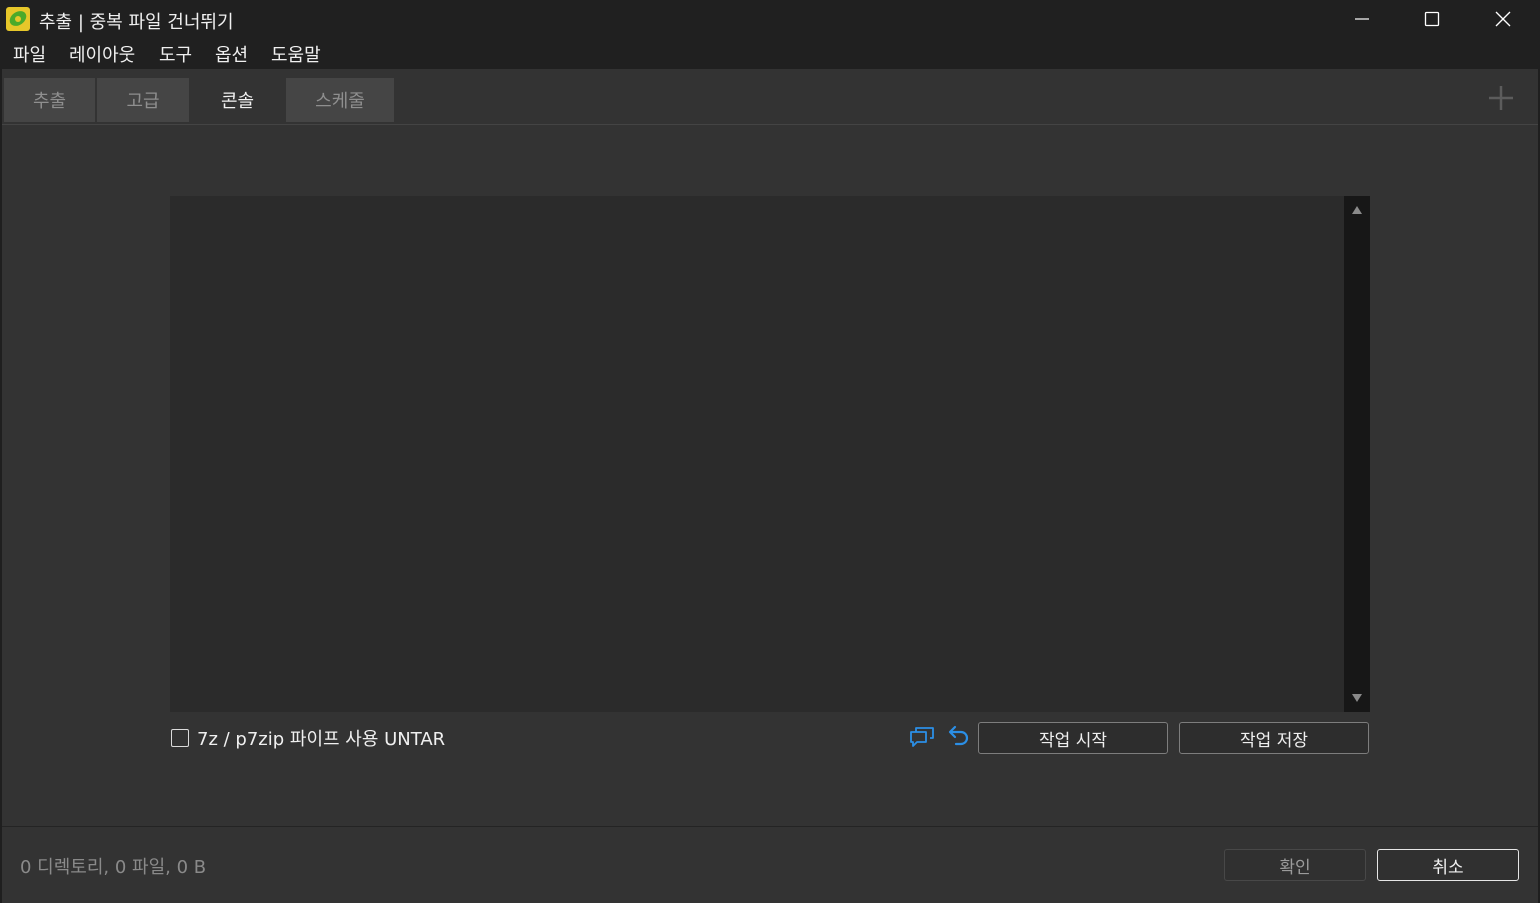 Image resolution: width=1540 pixels, height=903 pixels. Describe the element at coordinates (1501, 98) in the screenshot. I see `plus-icon` at that location.